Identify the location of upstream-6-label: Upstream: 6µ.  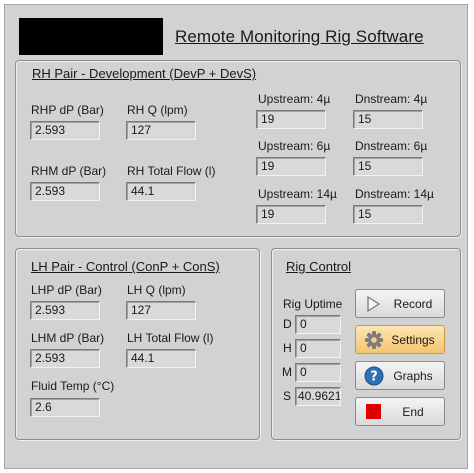
(294, 146).